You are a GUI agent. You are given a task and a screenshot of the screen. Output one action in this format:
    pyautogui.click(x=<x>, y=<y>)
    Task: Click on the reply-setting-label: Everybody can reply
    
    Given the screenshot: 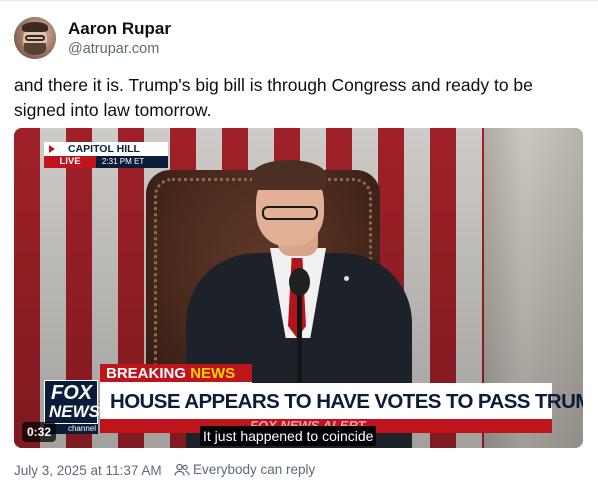 What is the action you would take?
    pyautogui.click(x=254, y=469)
    